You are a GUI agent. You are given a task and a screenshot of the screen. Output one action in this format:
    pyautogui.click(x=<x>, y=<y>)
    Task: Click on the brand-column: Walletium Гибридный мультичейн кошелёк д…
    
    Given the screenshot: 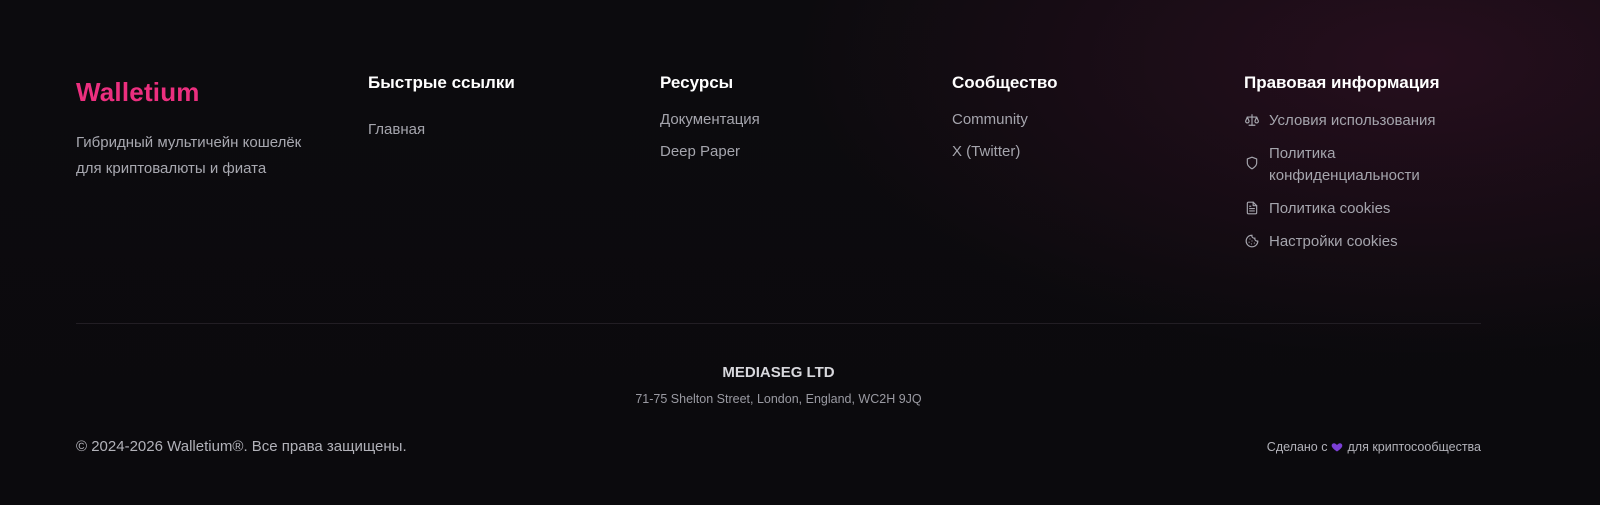 What is the action you would take?
    pyautogui.click(x=196, y=127)
    